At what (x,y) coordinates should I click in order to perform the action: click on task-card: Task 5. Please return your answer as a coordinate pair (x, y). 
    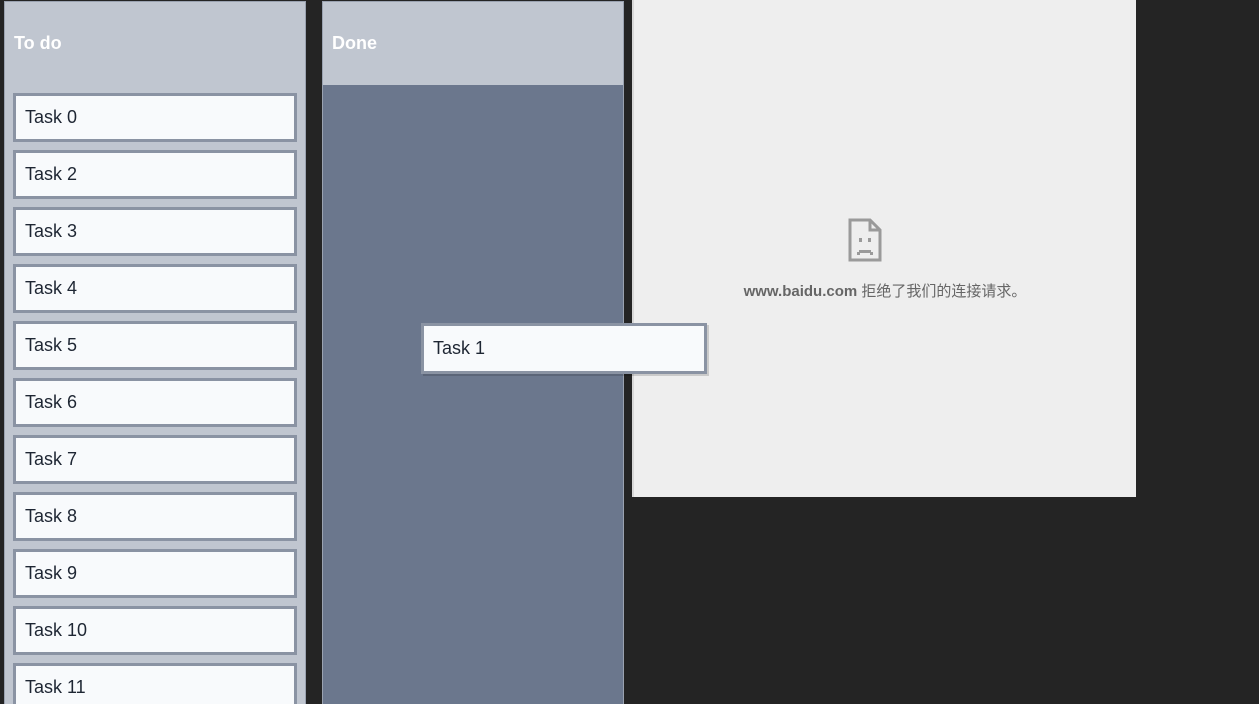
    Looking at the image, I should click on (155, 345).